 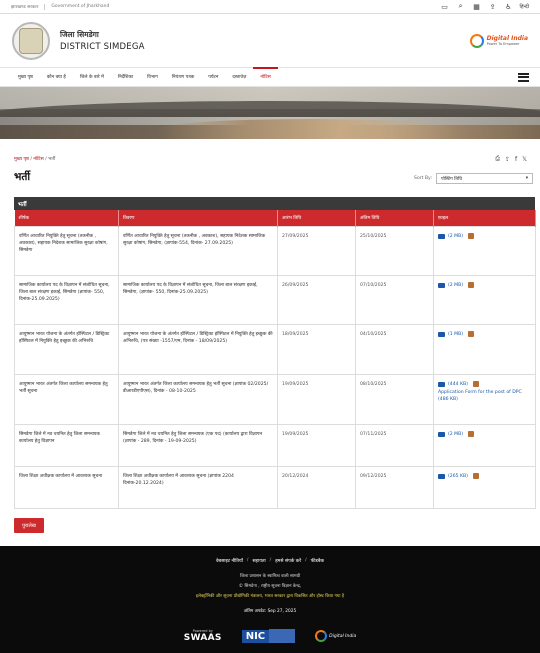 What do you see at coordinates (461, 7) in the screenshot?
I see `search-icon: ⌕` at bounding box center [461, 7].